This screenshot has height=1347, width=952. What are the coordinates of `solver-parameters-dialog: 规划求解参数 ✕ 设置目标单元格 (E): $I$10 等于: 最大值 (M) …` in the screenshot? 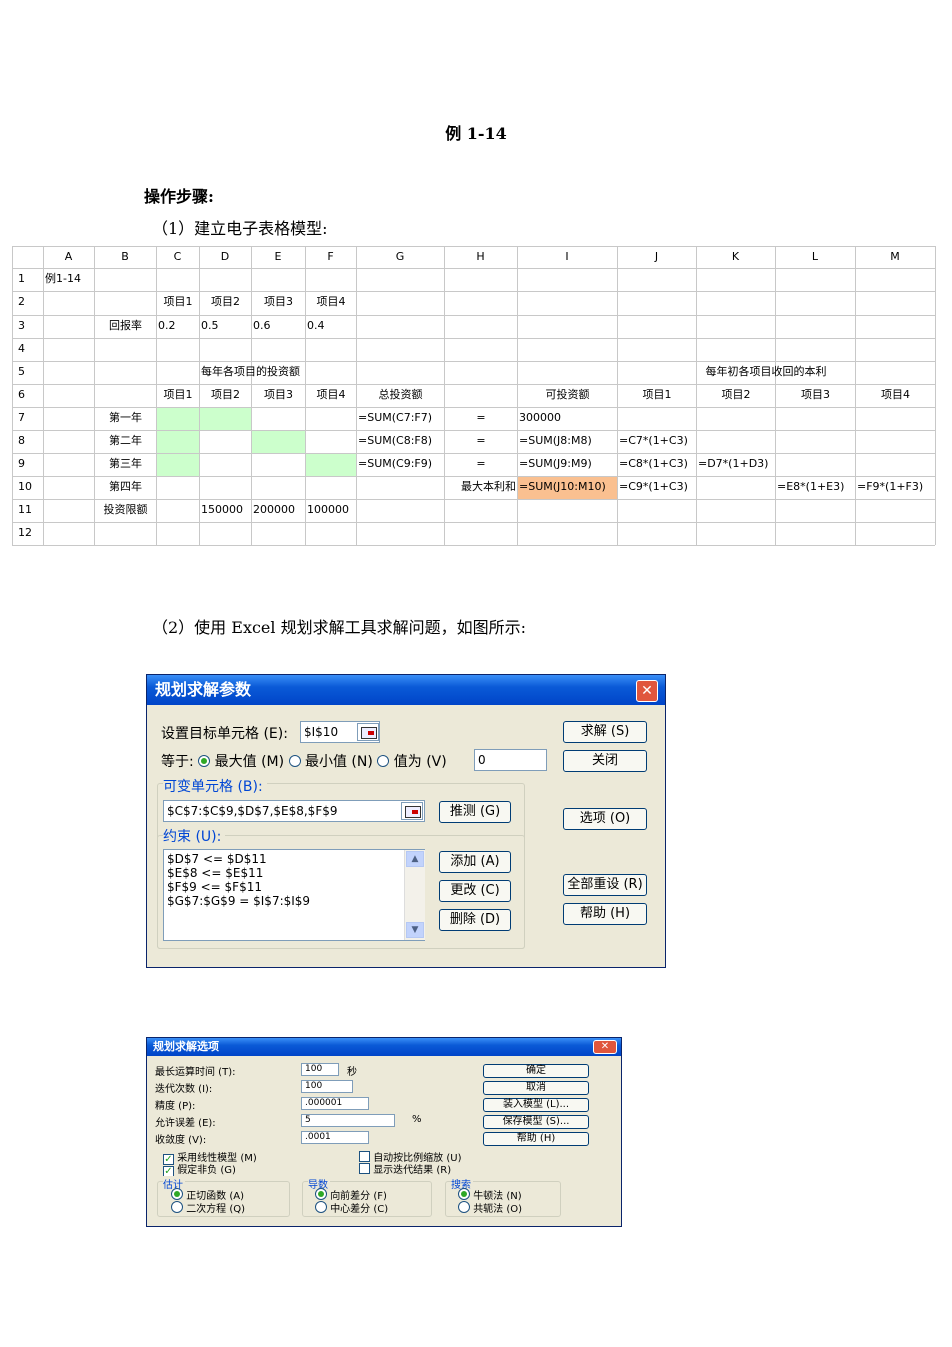 It's located at (406, 821).